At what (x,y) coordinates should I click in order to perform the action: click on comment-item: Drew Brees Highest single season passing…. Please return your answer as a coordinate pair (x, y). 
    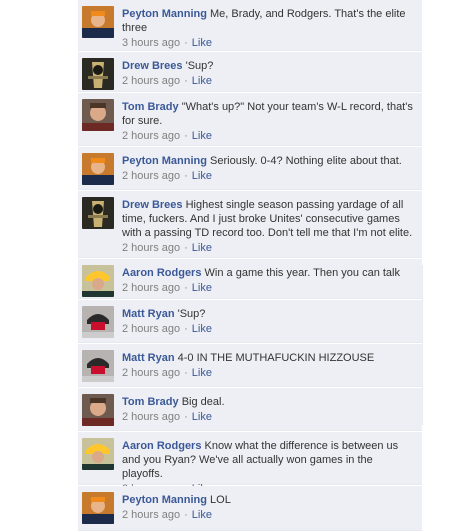
    Looking at the image, I should click on (250, 224).